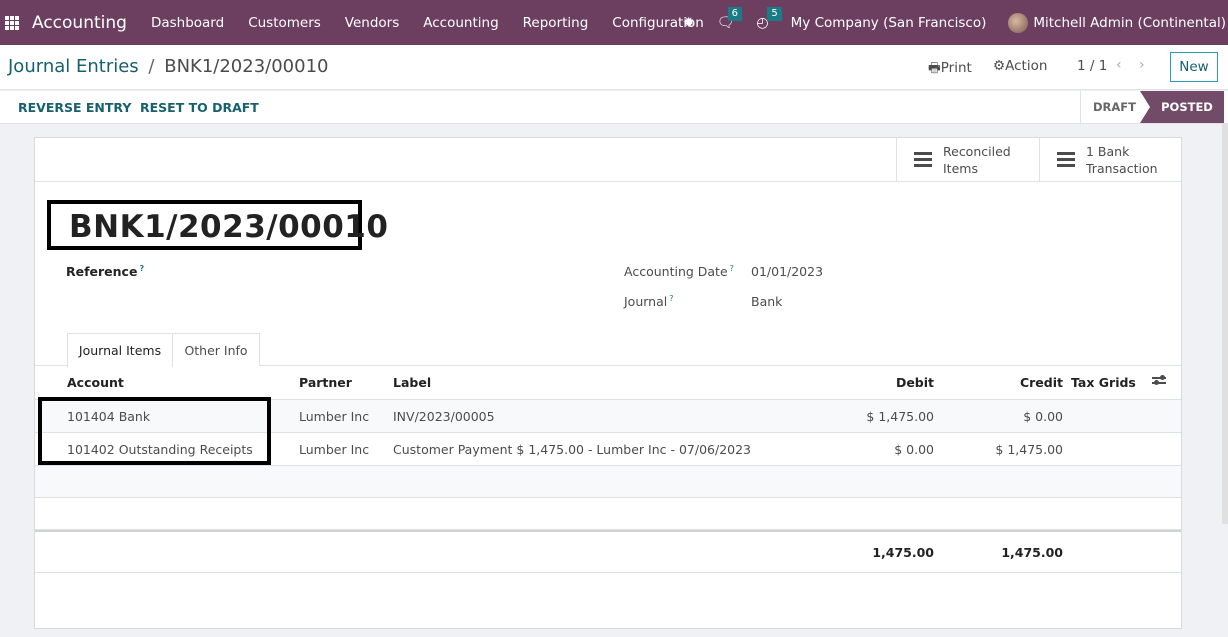 The image size is (1228, 637). Describe the element at coordinates (79, 23) in the screenshot. I see `app-name: Accounting` at that location.